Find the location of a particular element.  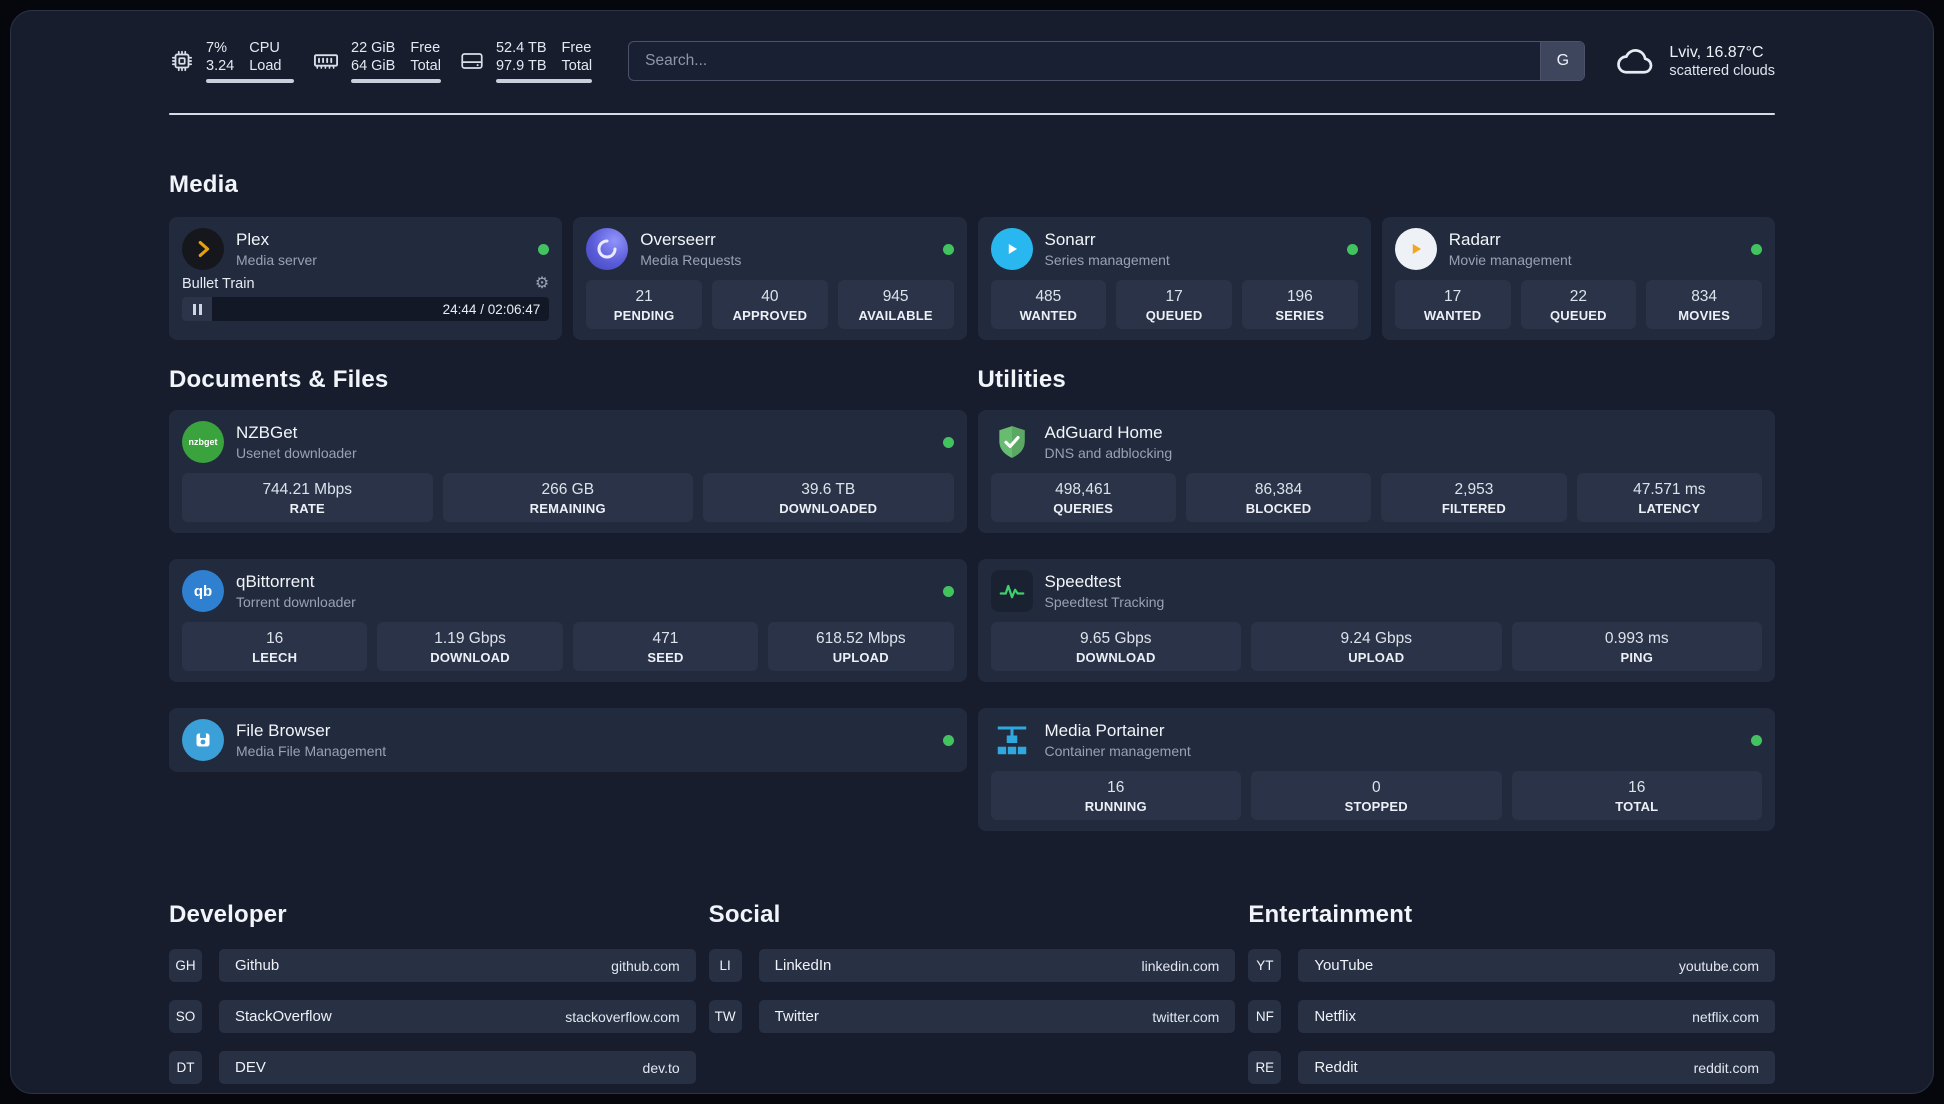

bookmark-row-reddit: RE Reddit reddit.com is located at coordinates (1511, 1067).